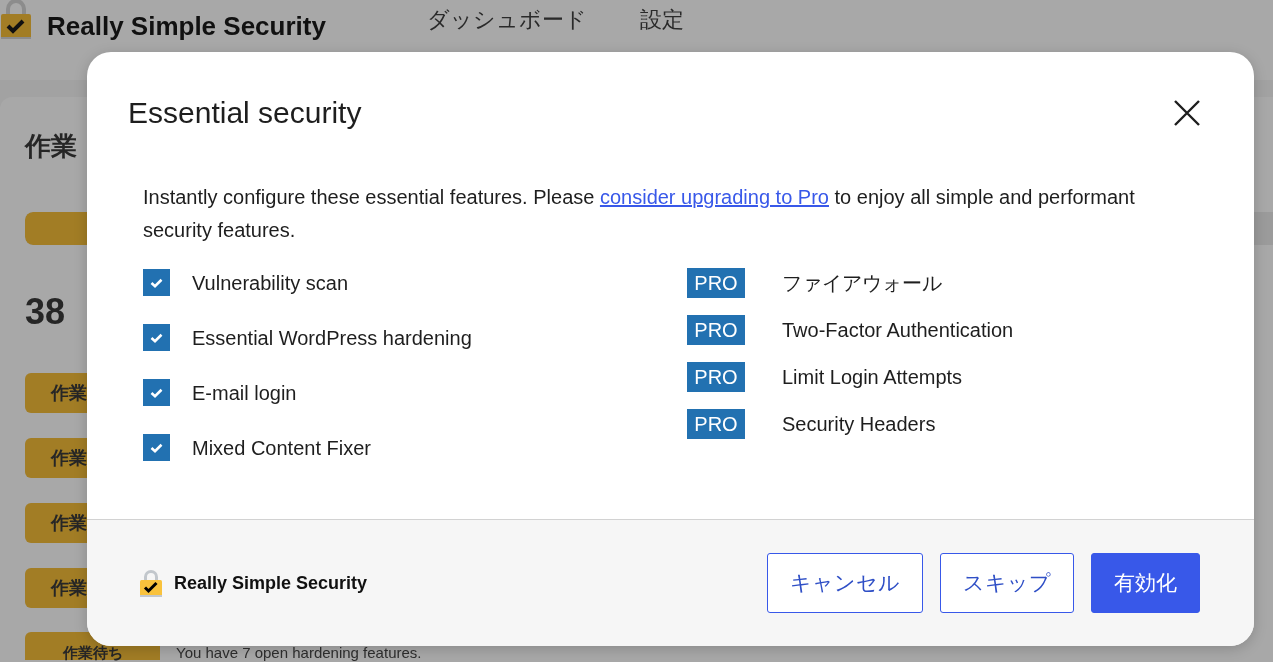  What do you see at coordinates (898, 330) in the screenshot?
I see `feature-label: Two-Factor Authentication` at bounding box center [898, 330].